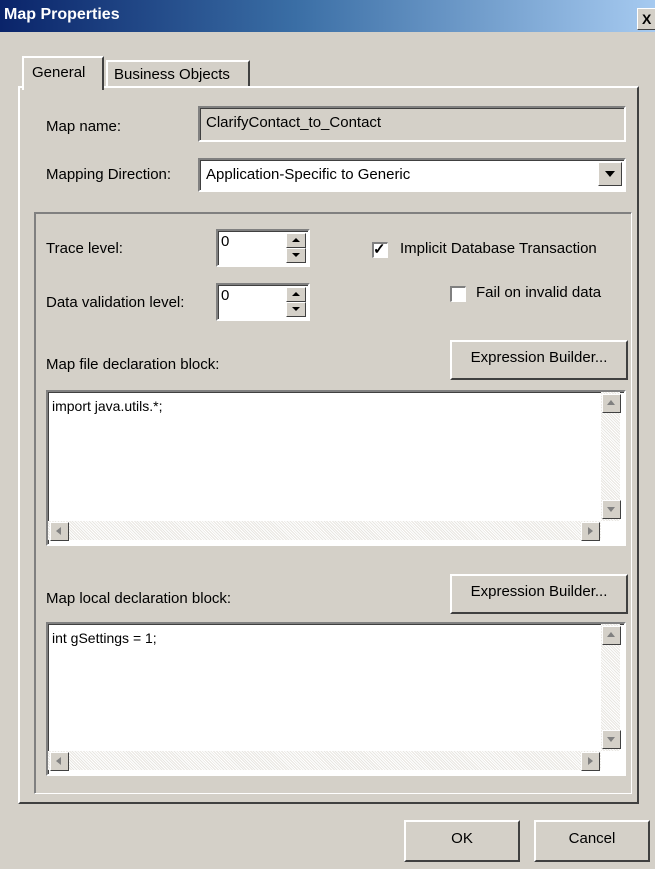 The image size is (655, 869). I want to click on data-validation-up-button, so click(296, 294).